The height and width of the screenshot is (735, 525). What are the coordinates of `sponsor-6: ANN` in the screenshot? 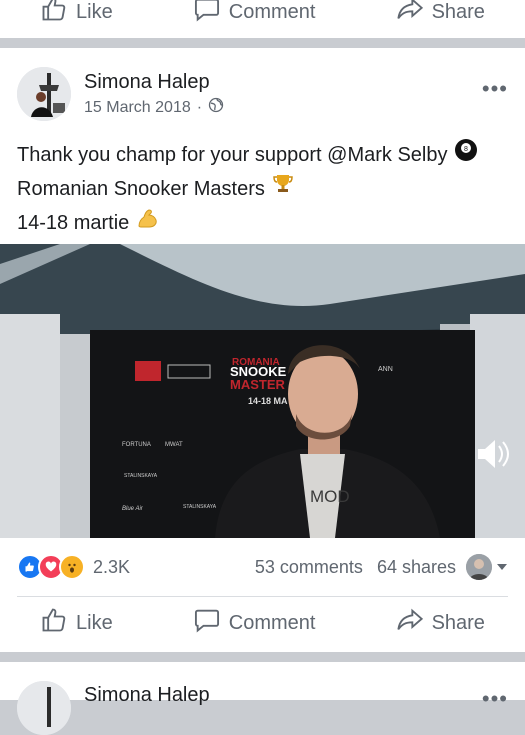 It's located at (385, 369).